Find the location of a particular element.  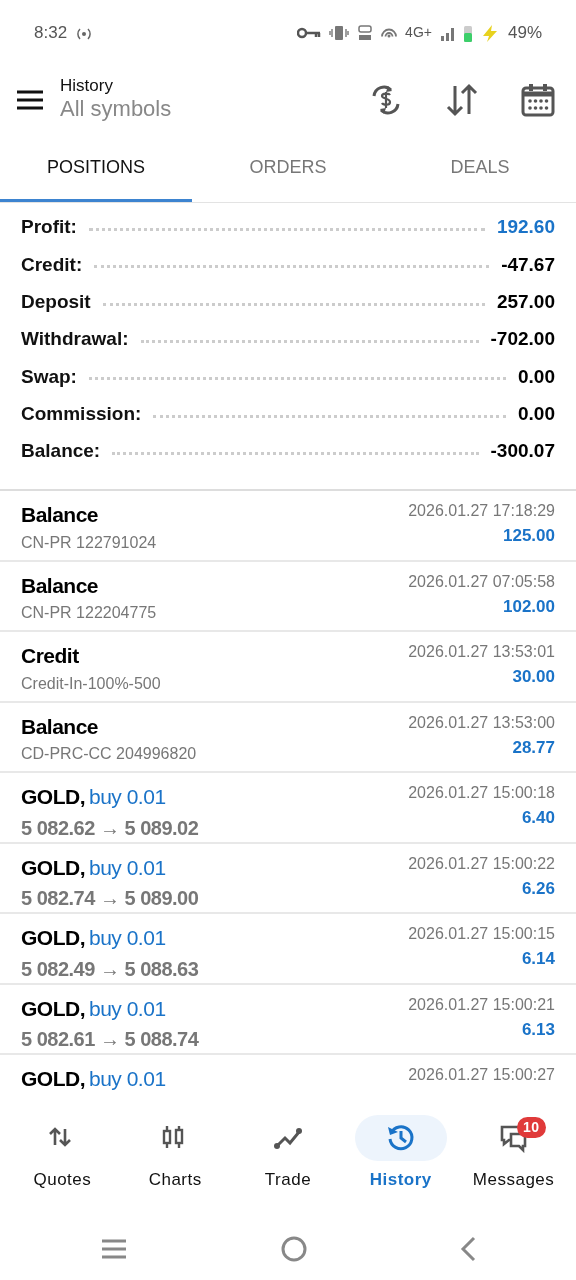

summary-label: Swap: is located at coordinates (49, 376).